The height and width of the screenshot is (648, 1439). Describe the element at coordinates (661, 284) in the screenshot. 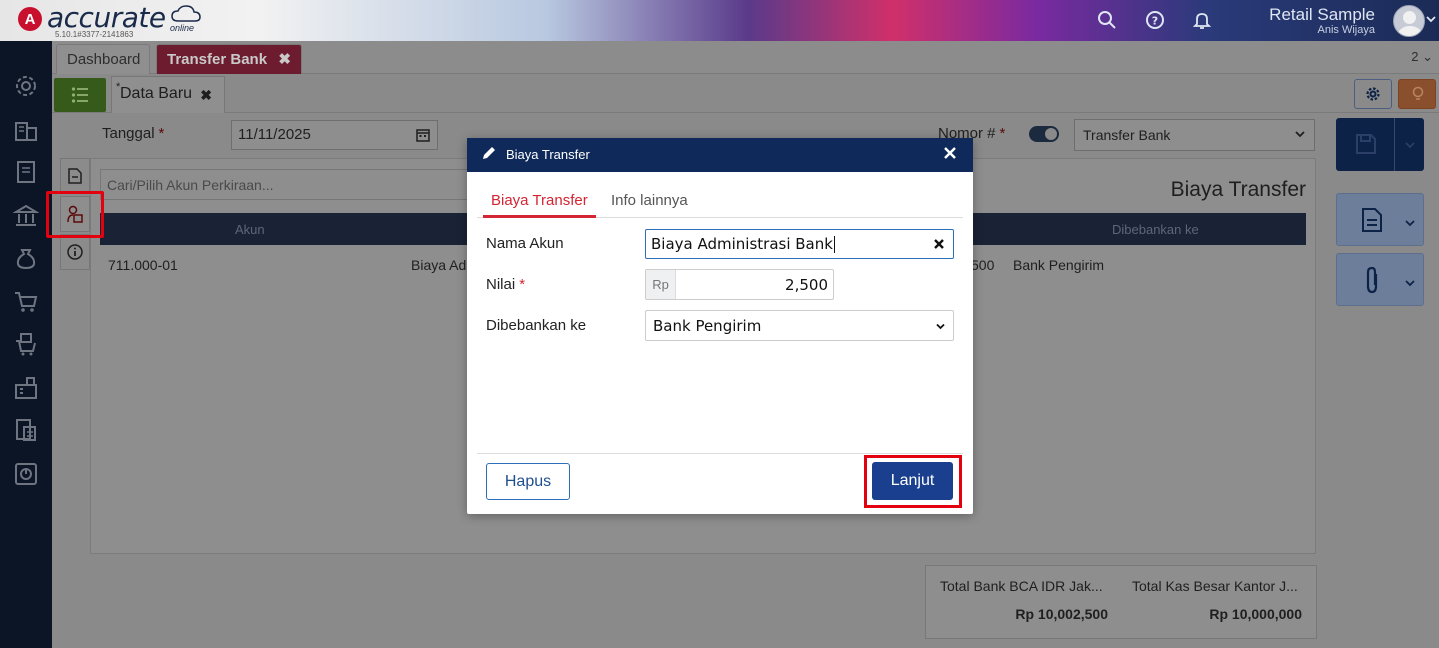

I see `currency-prefix: Rp` at that location.